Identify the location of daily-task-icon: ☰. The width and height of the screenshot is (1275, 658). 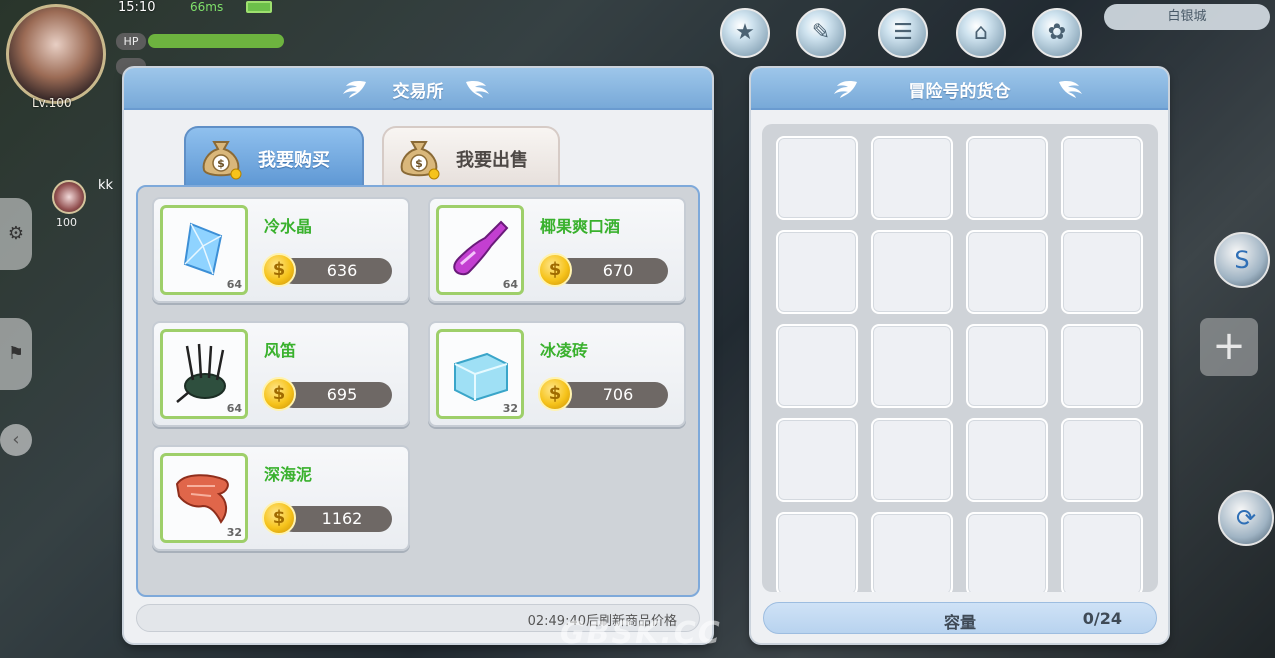
(903, 33).